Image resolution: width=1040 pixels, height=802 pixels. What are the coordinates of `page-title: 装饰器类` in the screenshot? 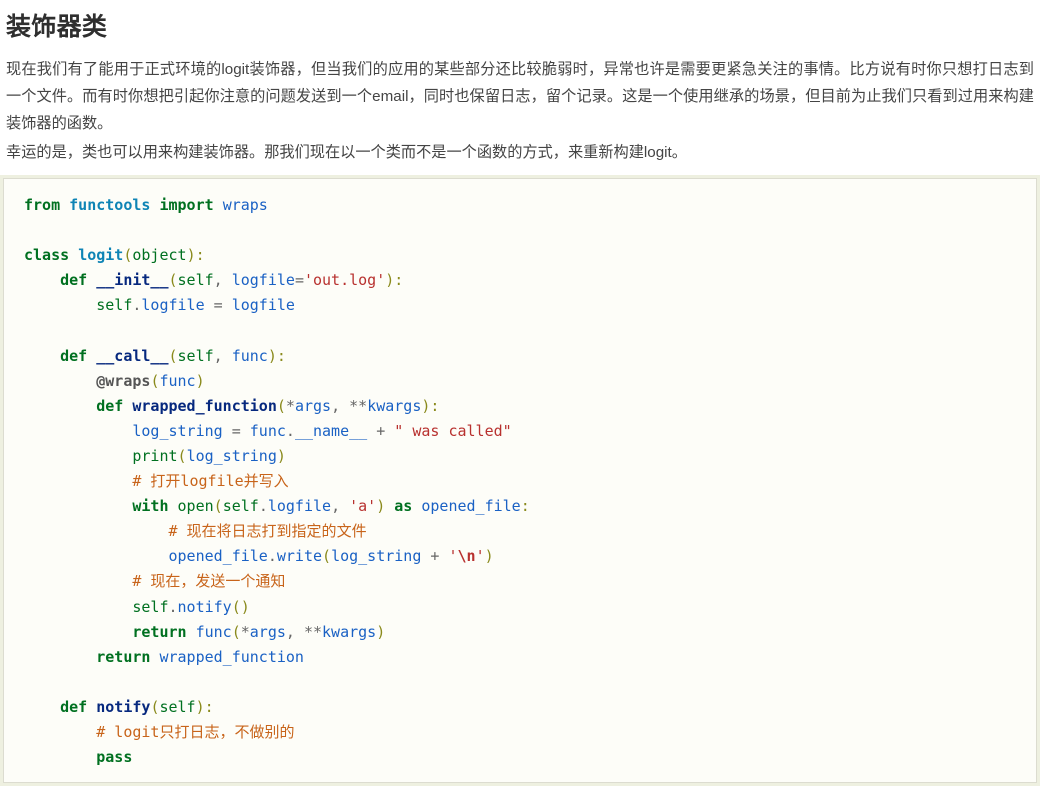 It's located at (57, 27).